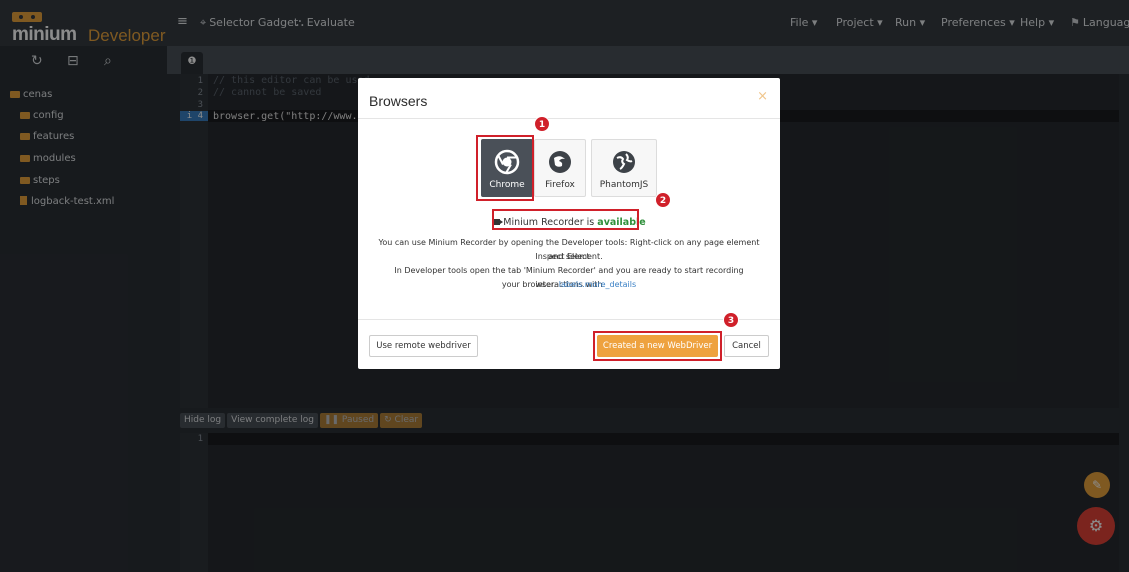 The height and width of the screenshot is (572, 1129). Describe the element at coordinates (569, 256) in the screenshot. I see `recorder-description-2: Inspect Element.` at that location.